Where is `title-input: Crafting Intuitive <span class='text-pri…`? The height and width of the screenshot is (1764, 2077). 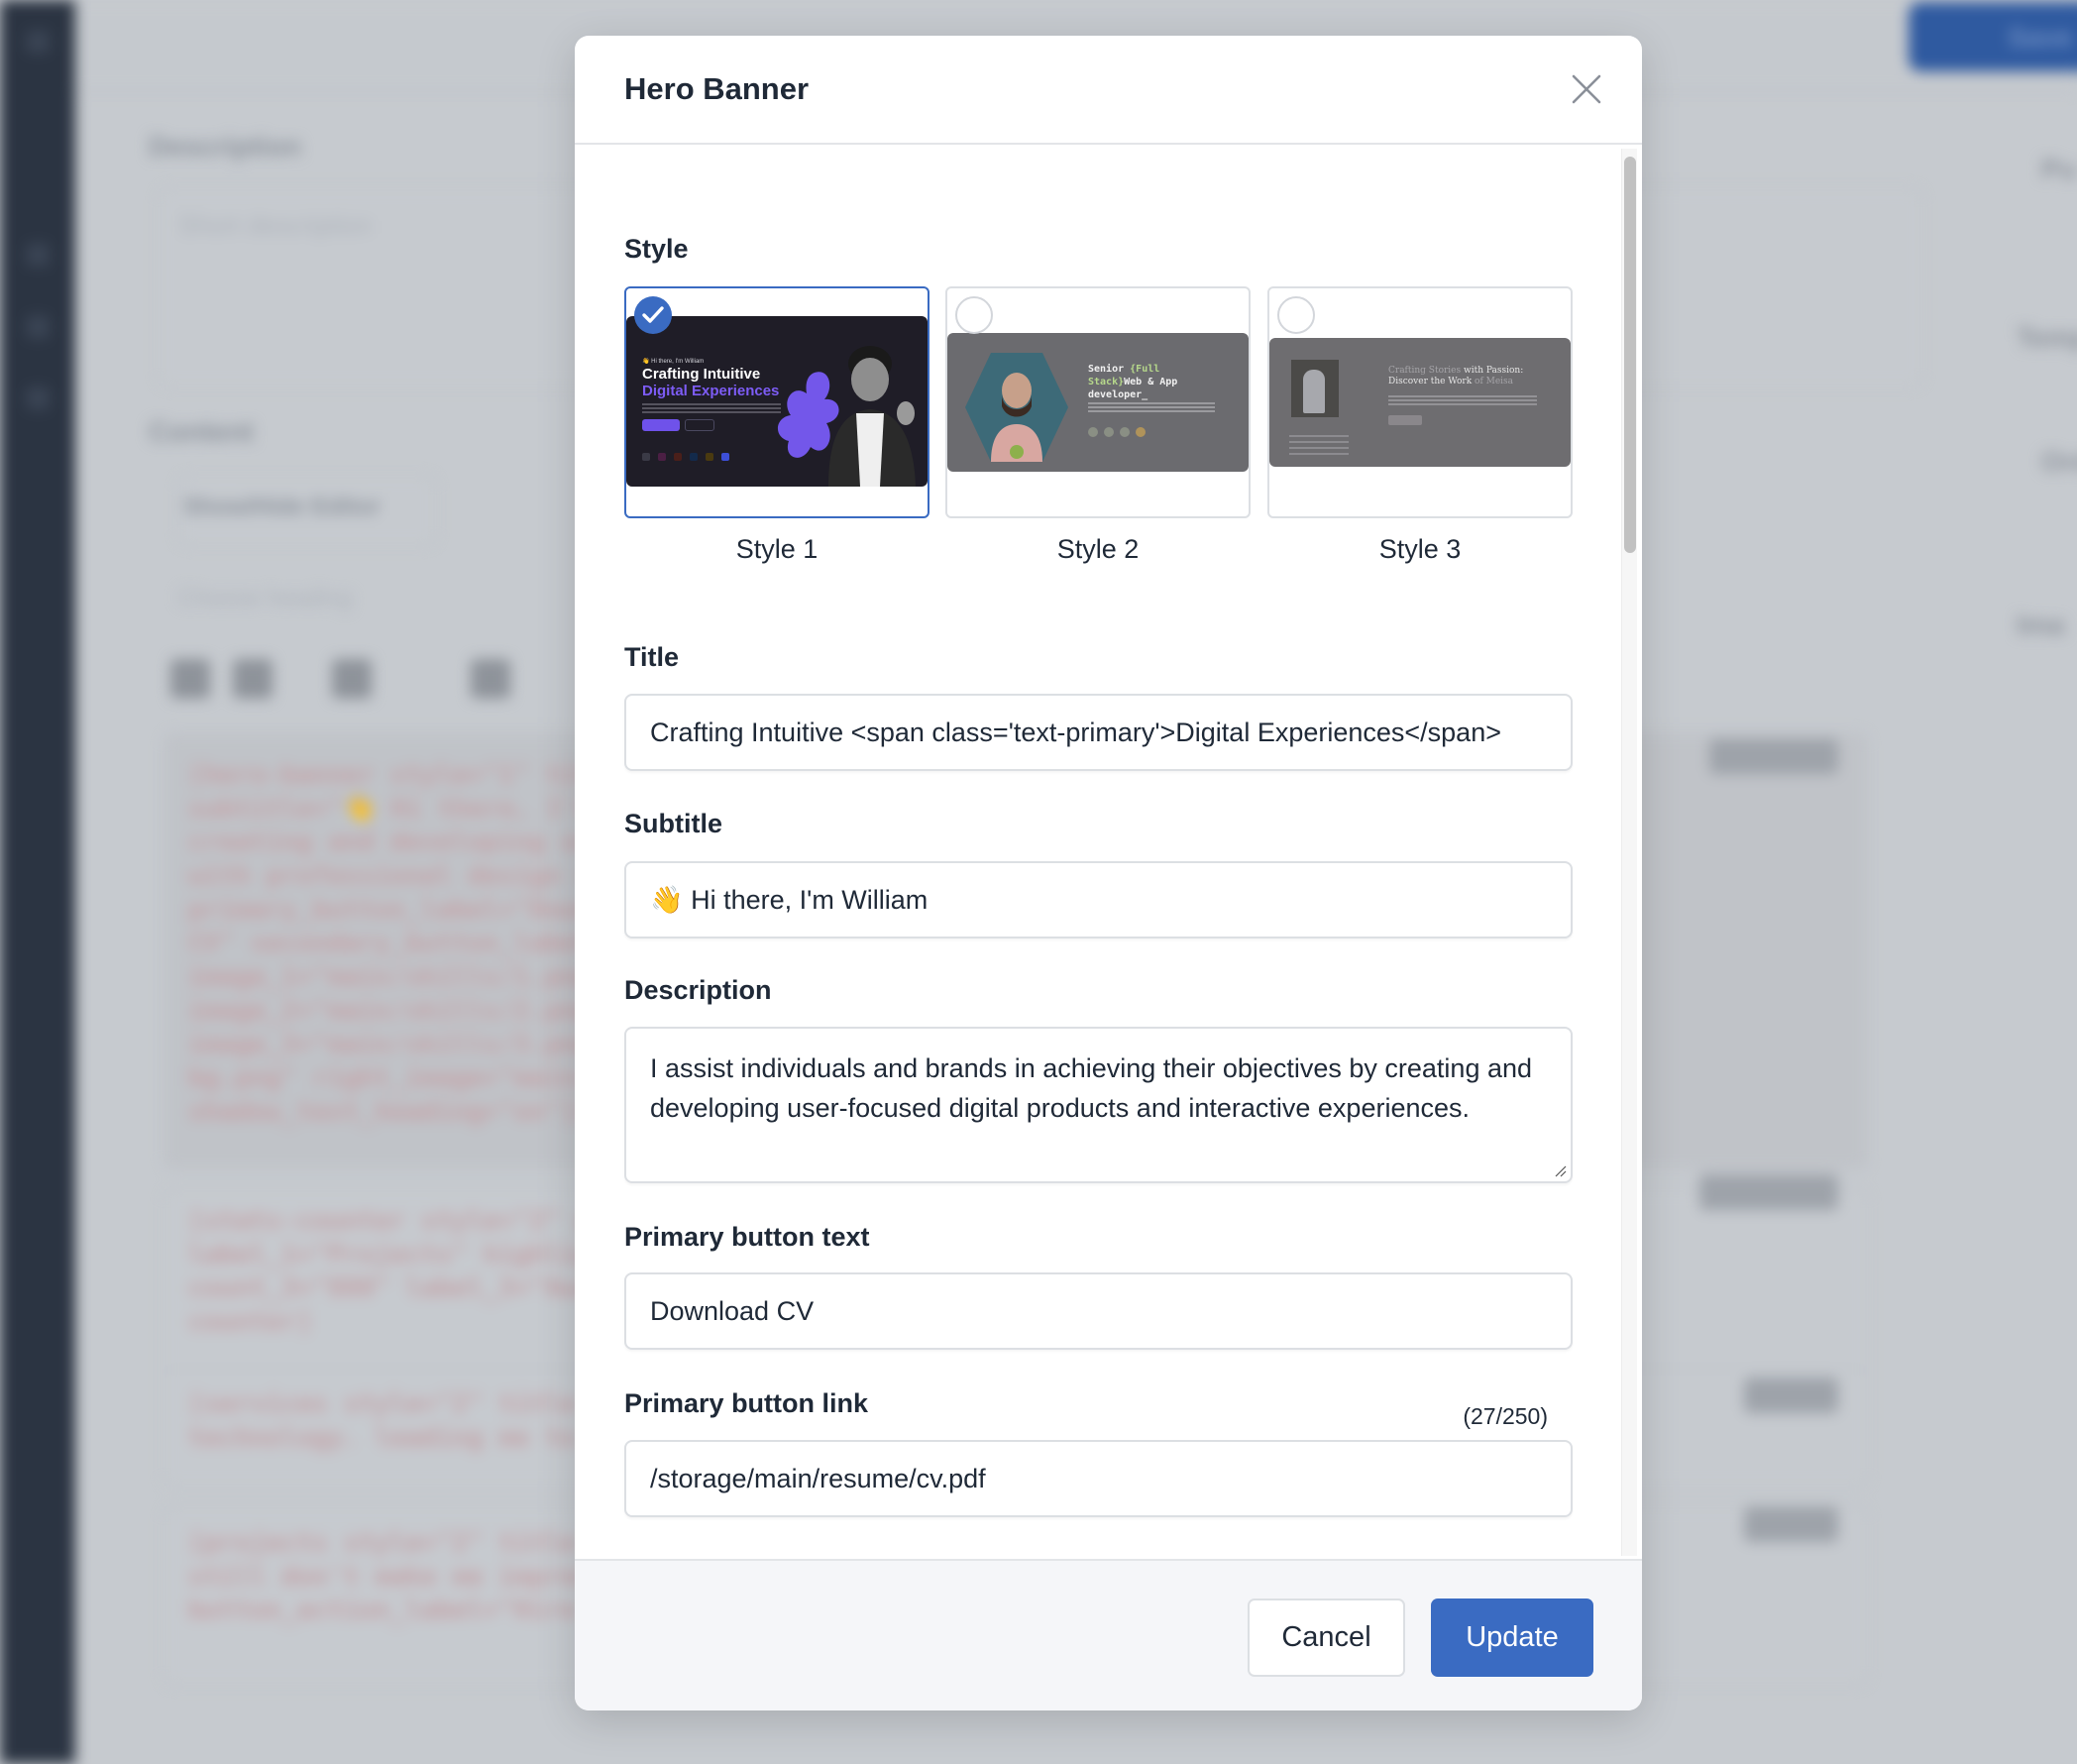
title-input: Crafting Intuitive <span class='text-pri… is located at coordinates (1098, 732).